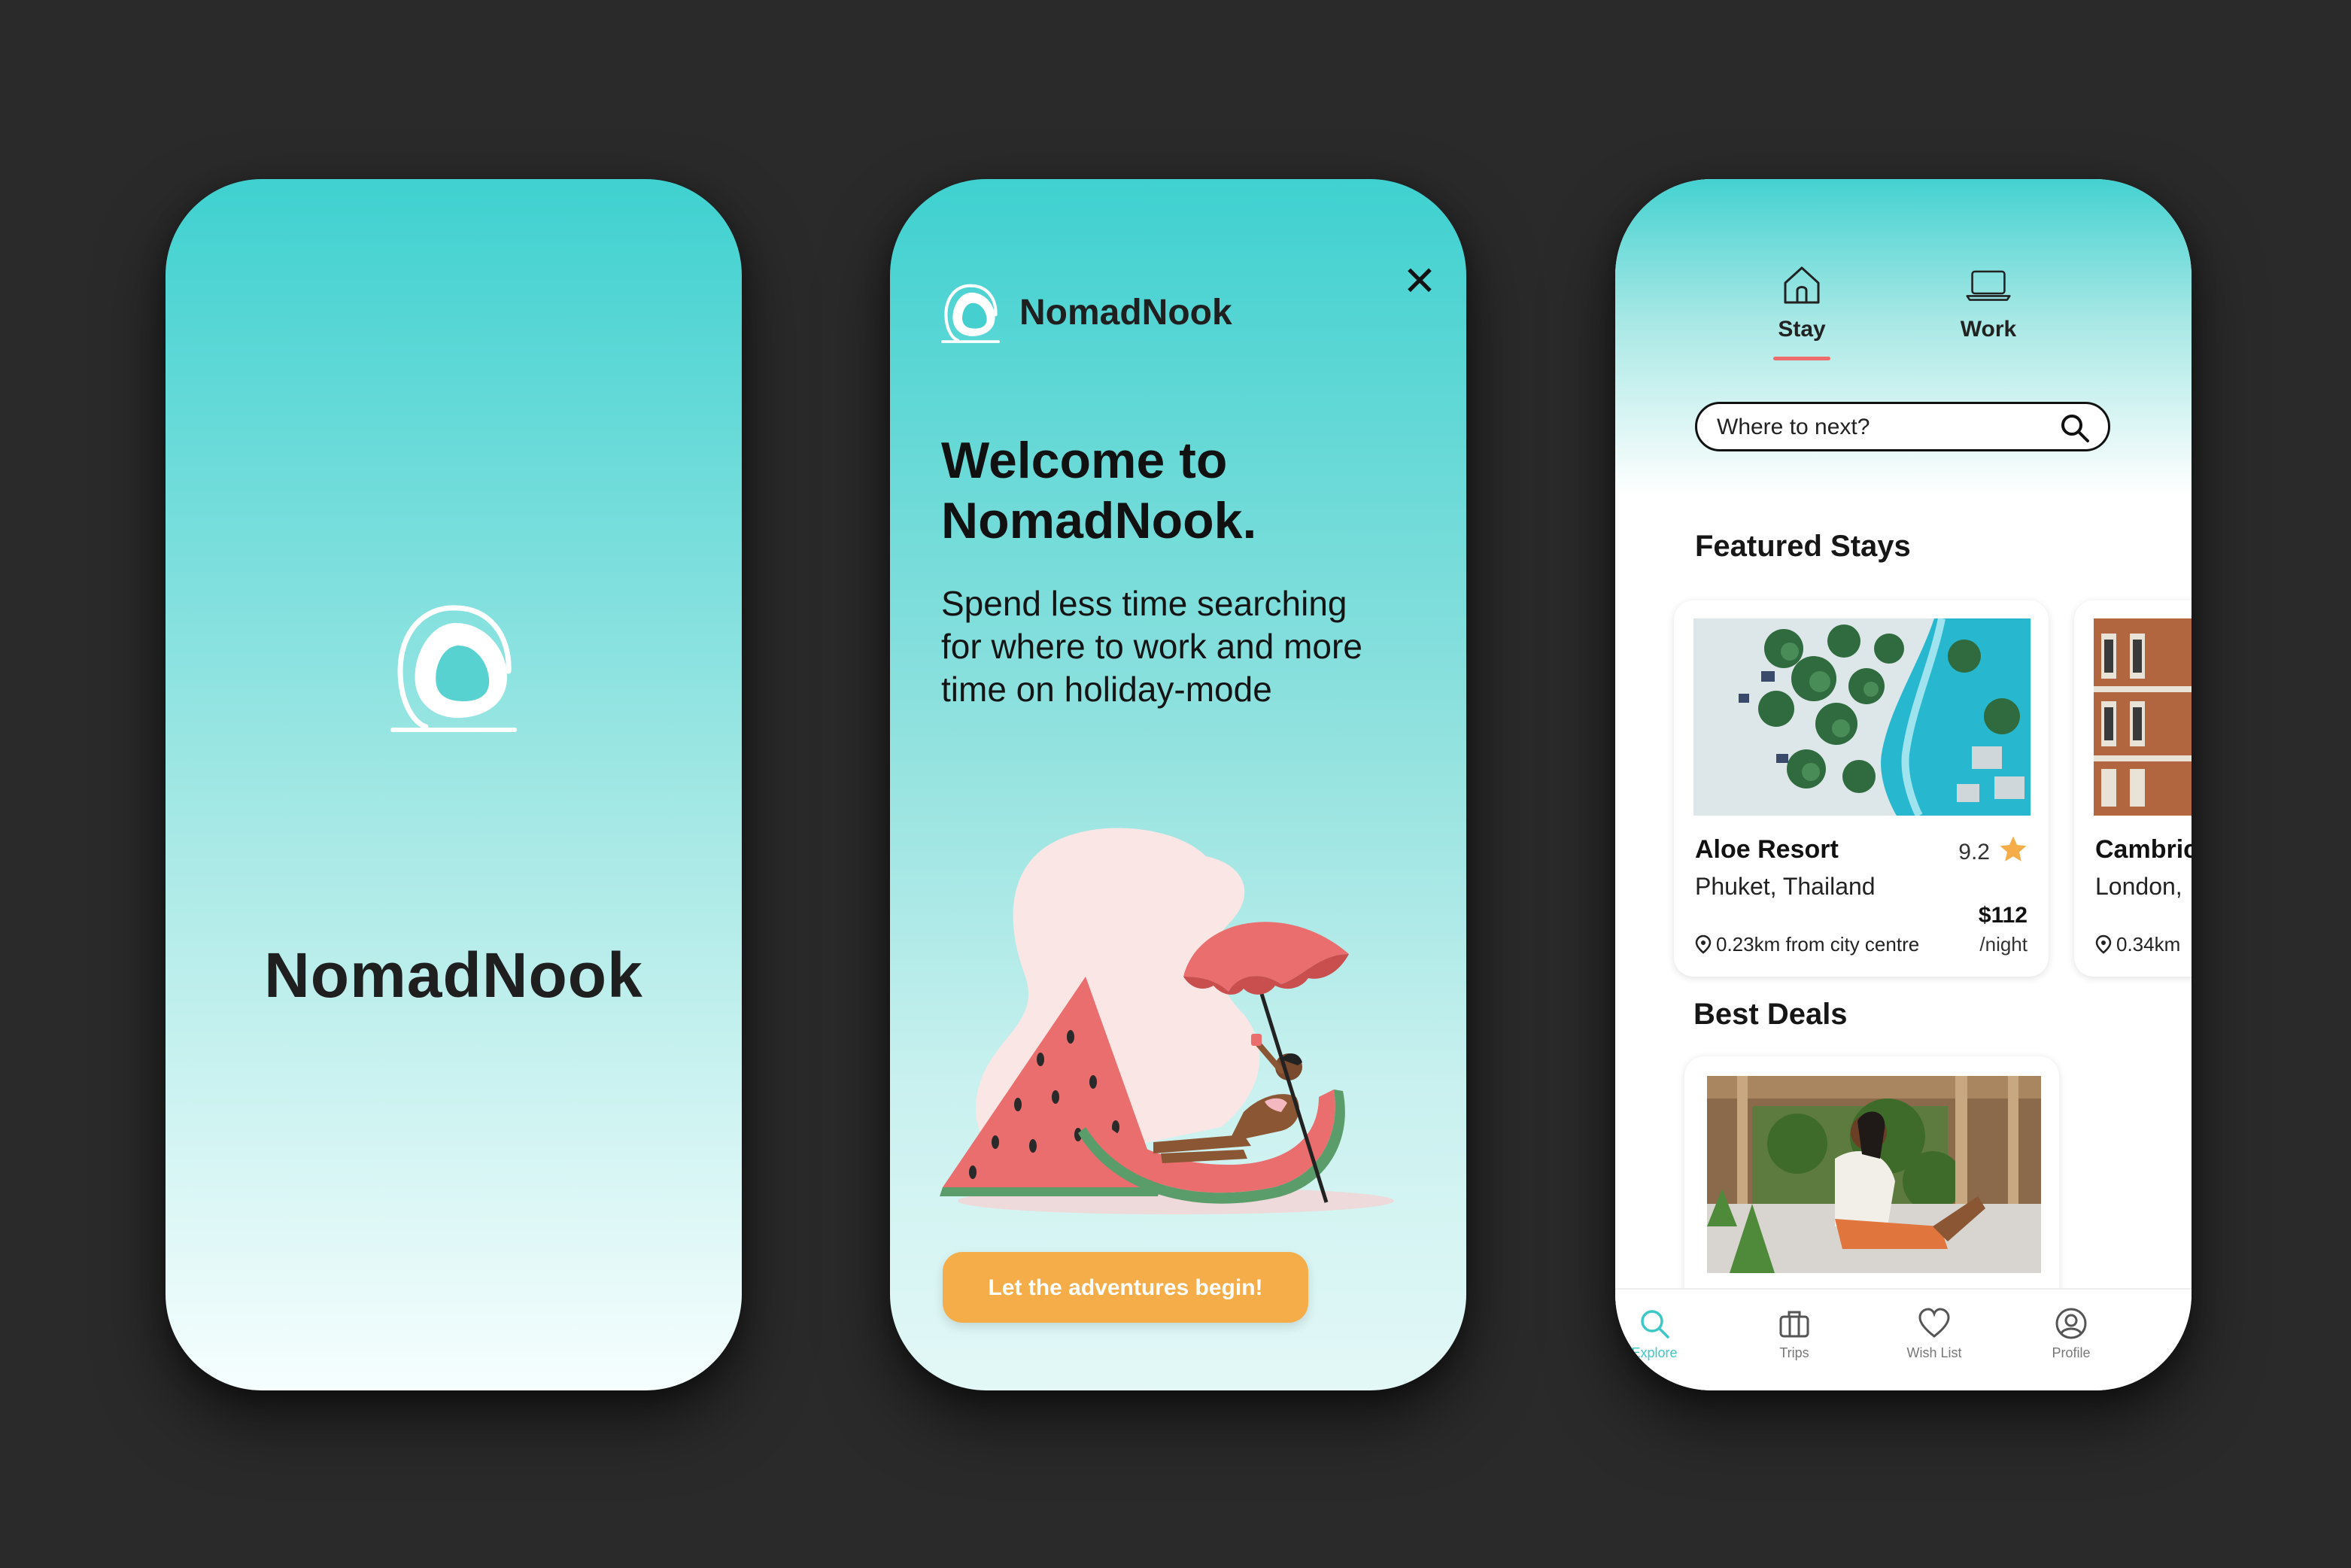 The width and height of the screenshot is (2351, 1568). I want to click on stay-distance-text: 0.23km from city centre, so click(1818, 944).